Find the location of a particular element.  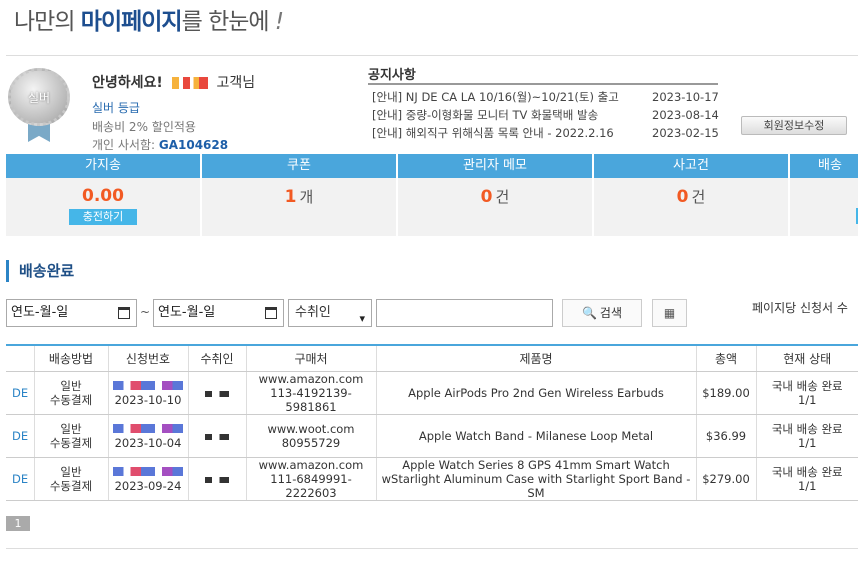

stat-admin-memo: 관리자 메모 0건 is located at coordinates (495, 195).